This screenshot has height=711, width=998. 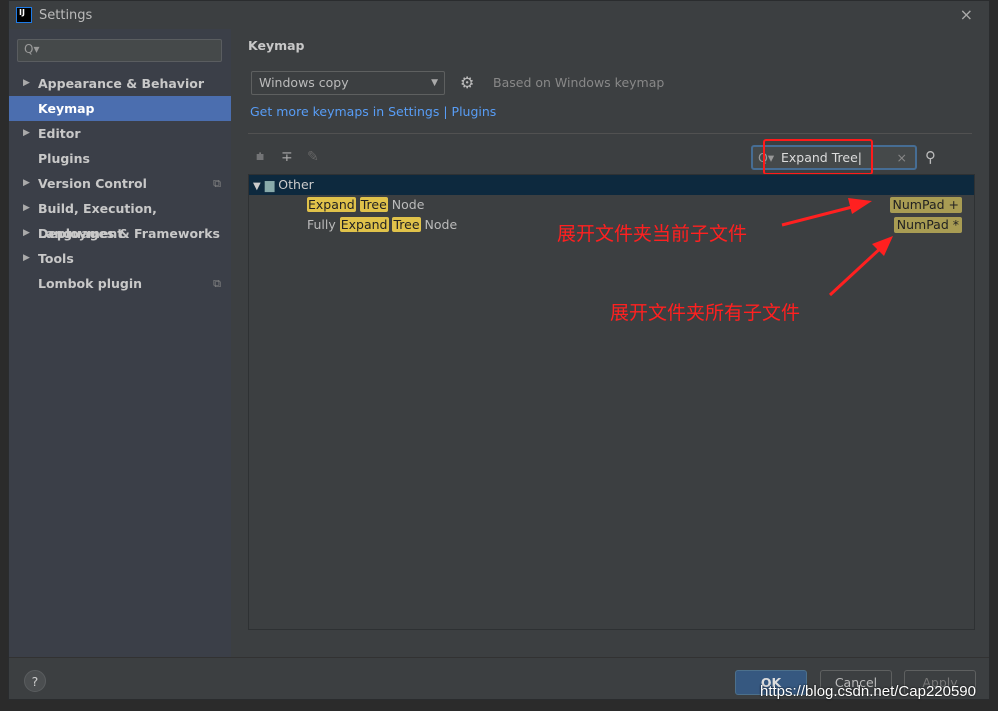 What do you see at coordinates (705, 313) in the screenshot?
I see `annotation-all-children: 展开文件夹所有子文件` at bounding box center [705, 313].